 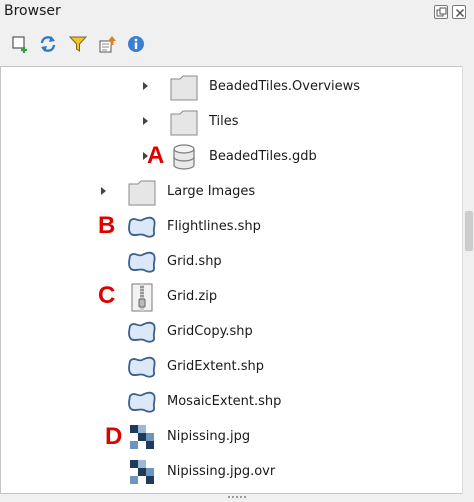 What do you see at coordinates (142, 297) in the screenshot?
I see `zip-archive-icon` at bounding box center [142, 297].